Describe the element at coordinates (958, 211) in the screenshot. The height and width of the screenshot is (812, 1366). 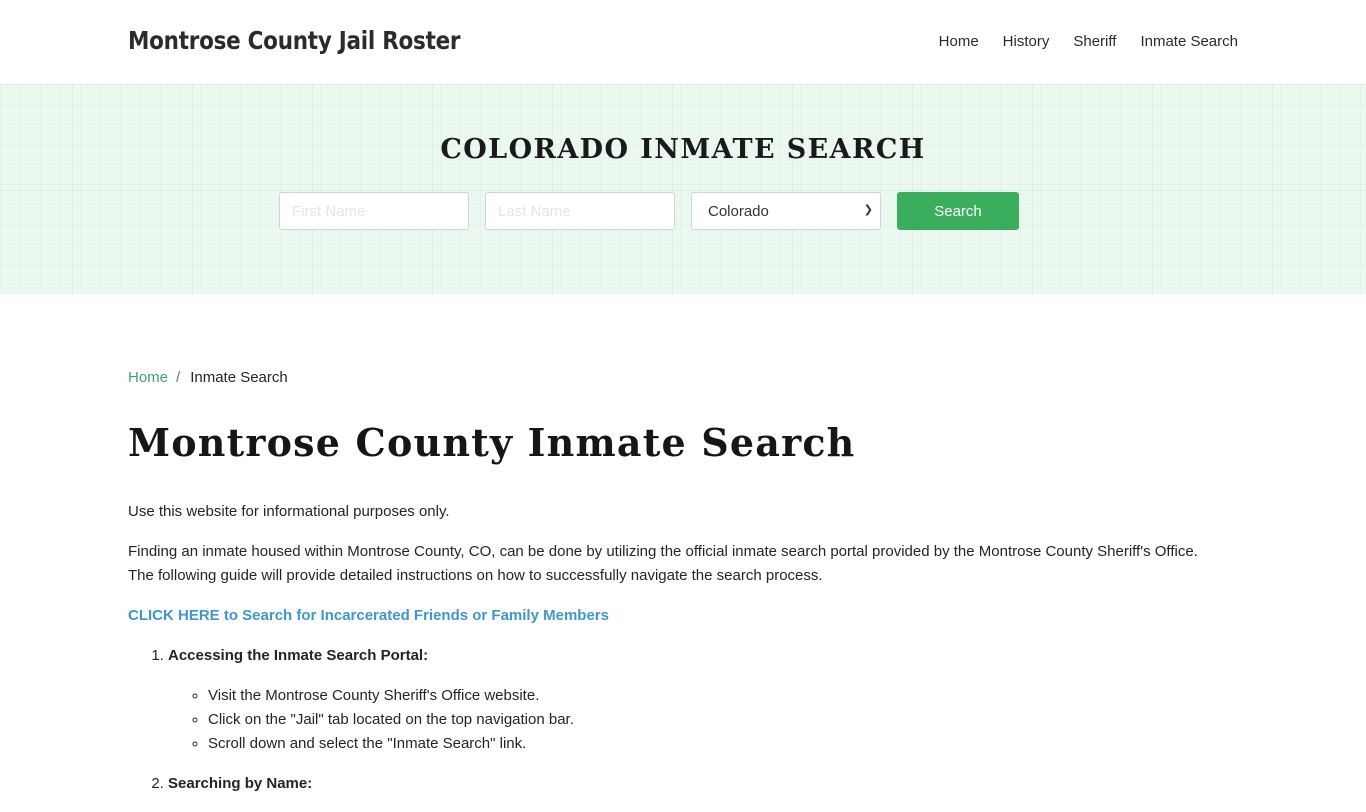
I see `search-button: Search` at that location.